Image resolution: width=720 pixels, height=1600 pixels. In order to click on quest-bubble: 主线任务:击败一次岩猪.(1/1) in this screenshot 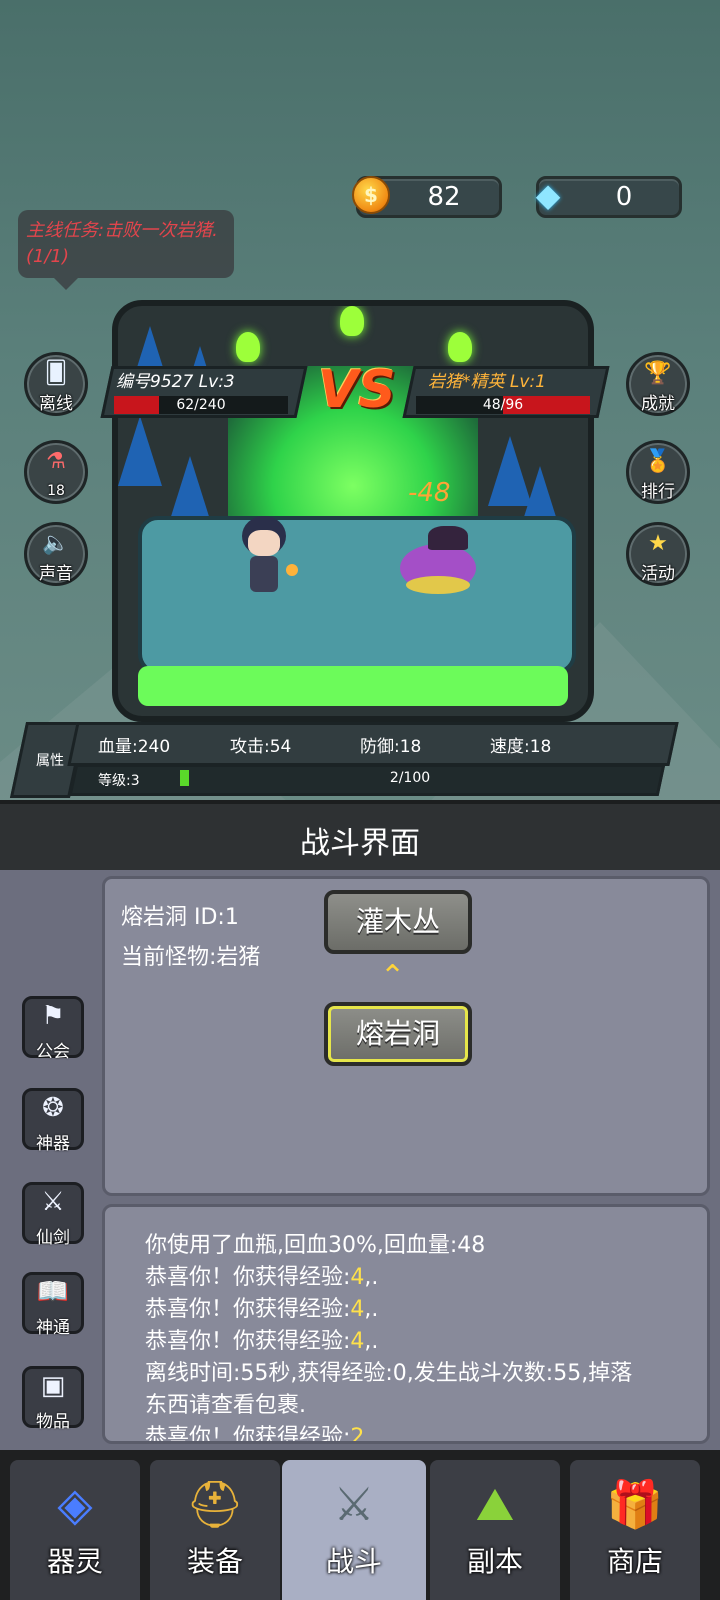, I will do `click(126, 250)`.